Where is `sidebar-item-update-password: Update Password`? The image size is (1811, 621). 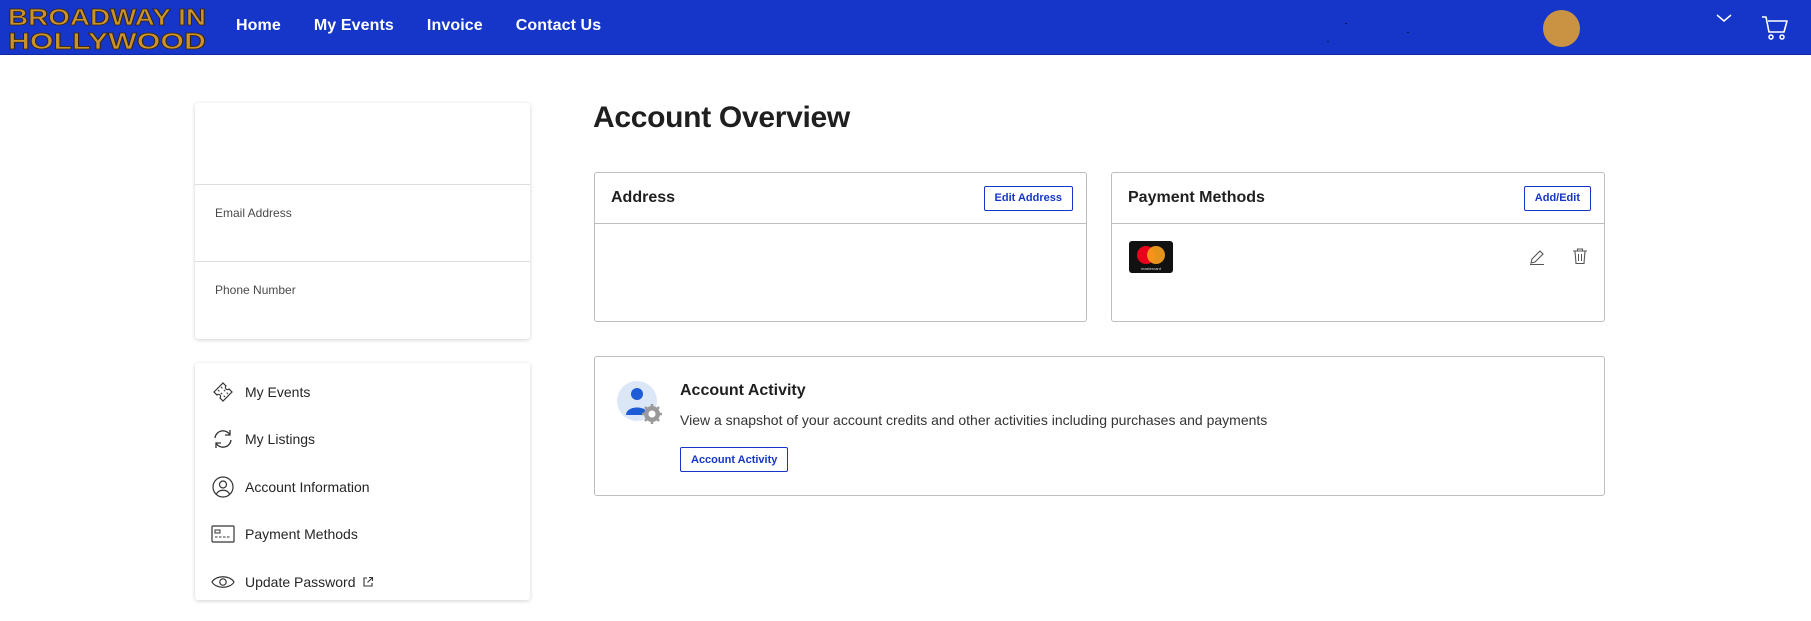 sidebar-item-update-password: Update Password is located at coordinates (362, 582).